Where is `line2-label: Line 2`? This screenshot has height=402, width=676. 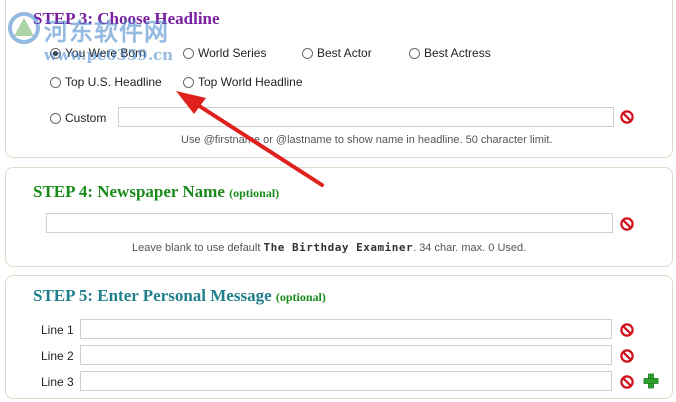 line2-label: Line 2 is located at coordinates (57, 356).